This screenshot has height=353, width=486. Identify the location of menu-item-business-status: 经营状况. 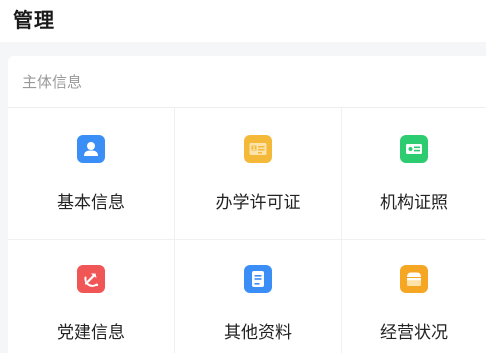
(414, 296).